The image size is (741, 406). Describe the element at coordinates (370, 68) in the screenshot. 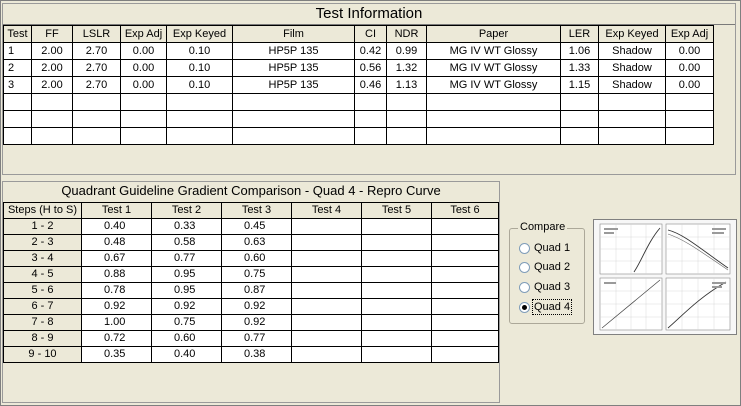

I see `table-cell: 0.56` at that location.